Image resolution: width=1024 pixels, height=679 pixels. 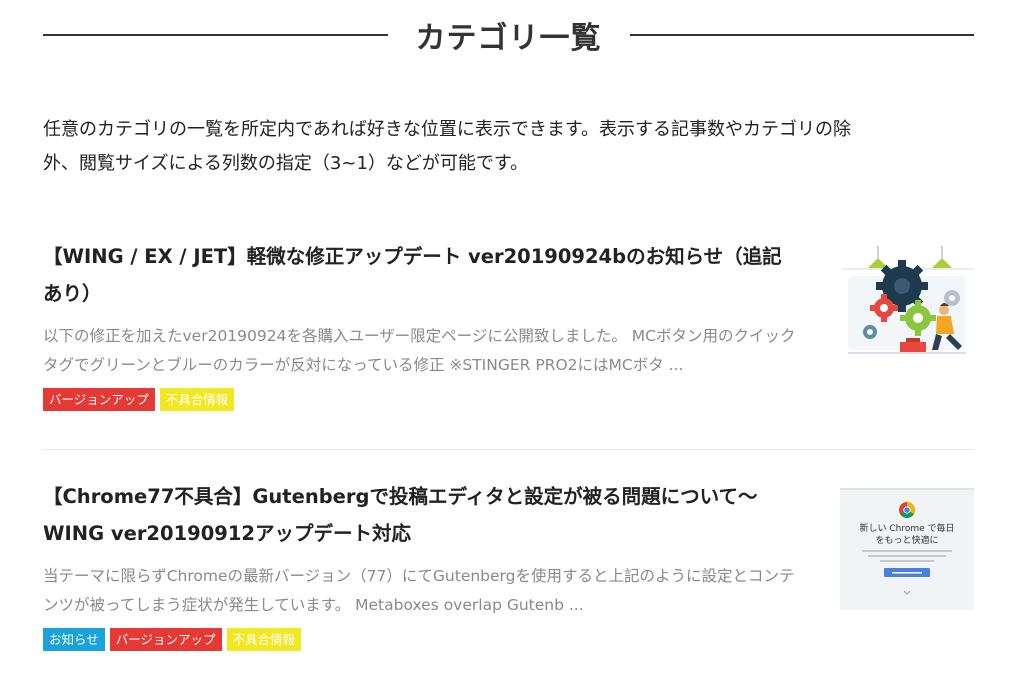 I want to click on gears-illustration-image, so click(x=907, y=304).